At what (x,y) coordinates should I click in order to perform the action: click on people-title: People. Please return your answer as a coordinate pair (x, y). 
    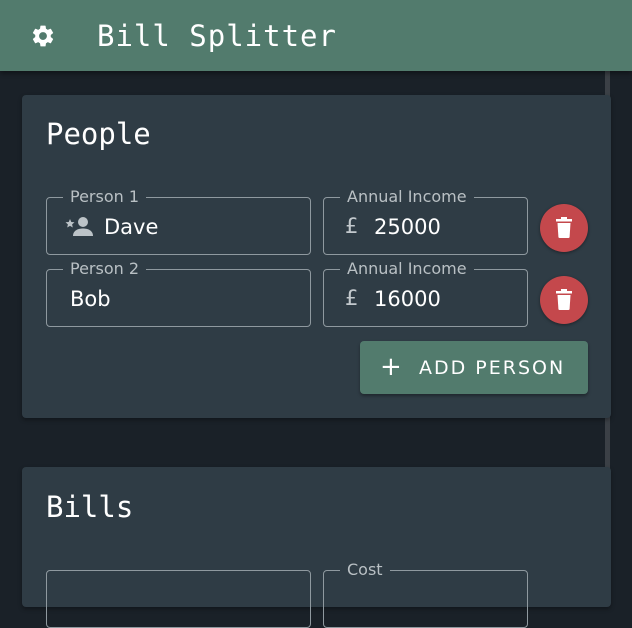
    Looking at the image, I should click on (98, 134).